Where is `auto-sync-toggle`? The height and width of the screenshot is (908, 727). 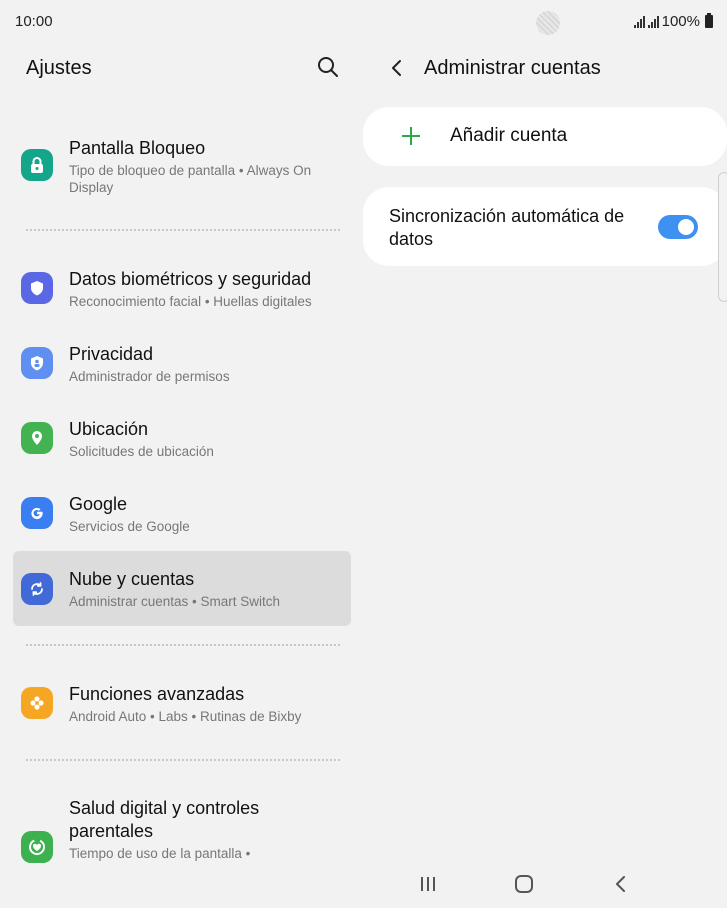
auto-sync-toggle is located at coordinates (678, 227).